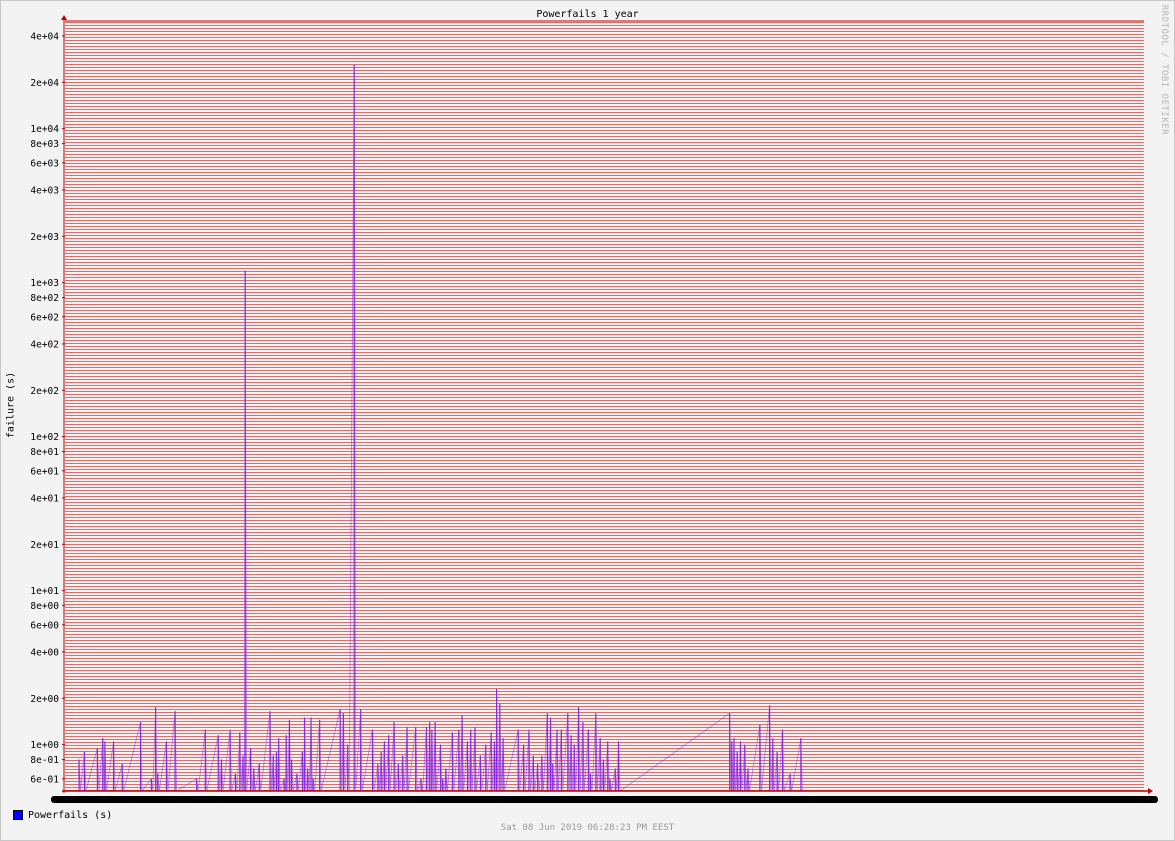 This screenshot has height=841, width=1175. Describe the element at coordinates (44, 471) in the screenshot. I see `y-tick-label: 6e+01` at that location.